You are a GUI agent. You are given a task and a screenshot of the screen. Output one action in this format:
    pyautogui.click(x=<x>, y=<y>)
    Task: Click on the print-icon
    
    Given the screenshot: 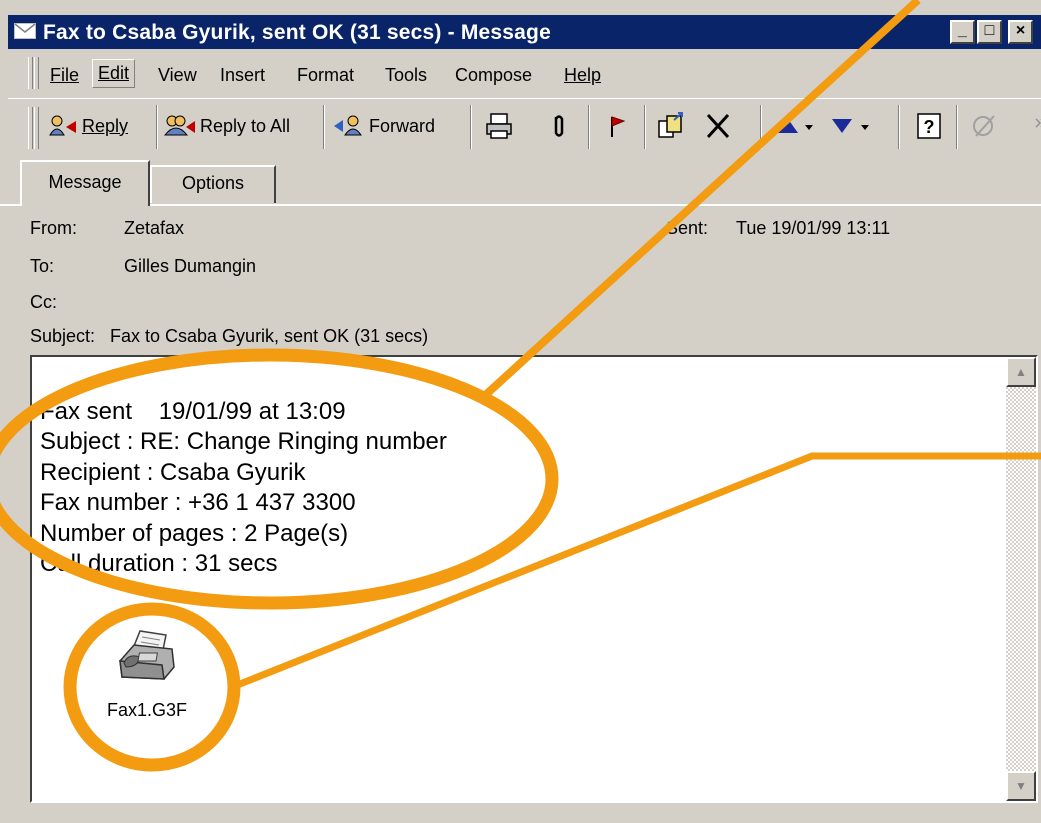 What is the action you would take?
    pyautogui.click(x=499, y=126)
    